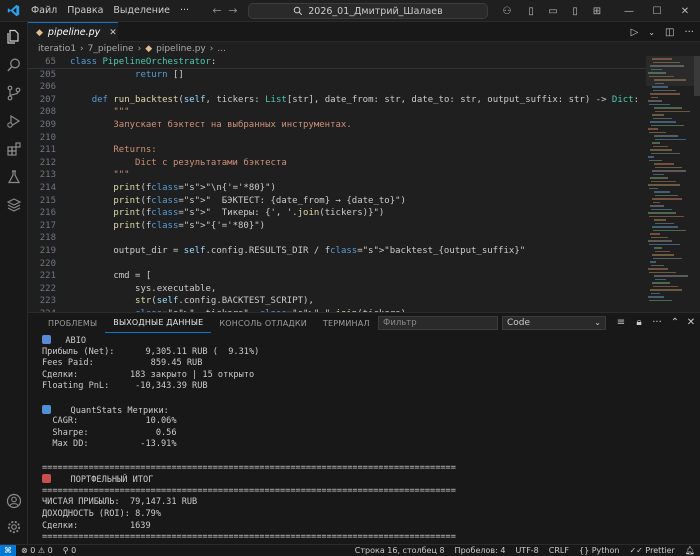 The image size is (700, 556). What do you see at coordinates (47, 225) in the screenshot?
I see `line-number: 217` at bounding box center [47, 225].